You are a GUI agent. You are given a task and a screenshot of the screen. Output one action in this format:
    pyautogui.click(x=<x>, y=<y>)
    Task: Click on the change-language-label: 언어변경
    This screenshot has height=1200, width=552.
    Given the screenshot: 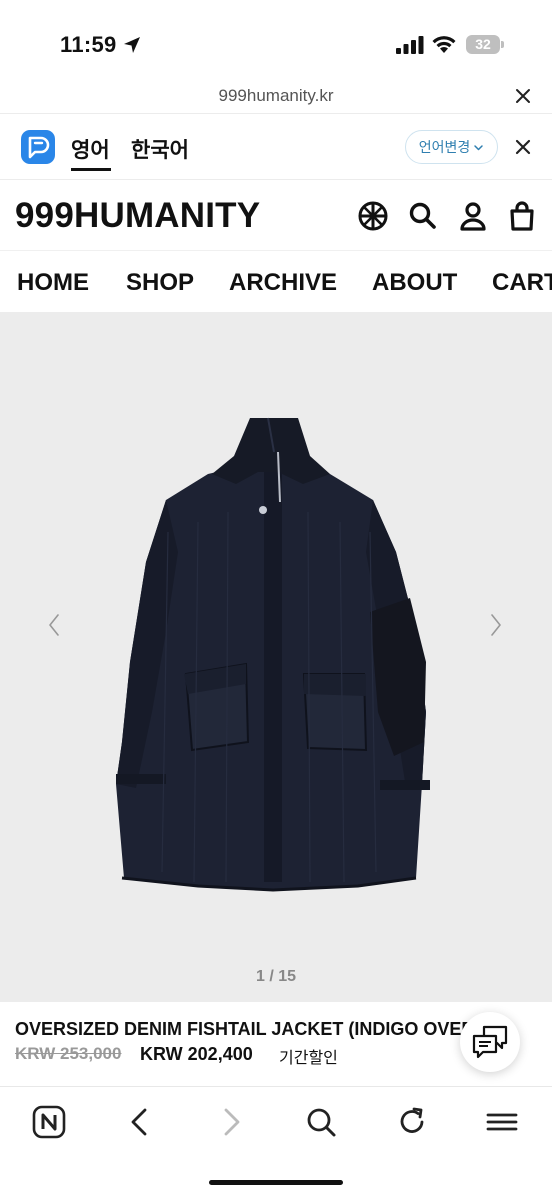 What is the action you would take?
    pyautogui.click(x=444, y=147)
    